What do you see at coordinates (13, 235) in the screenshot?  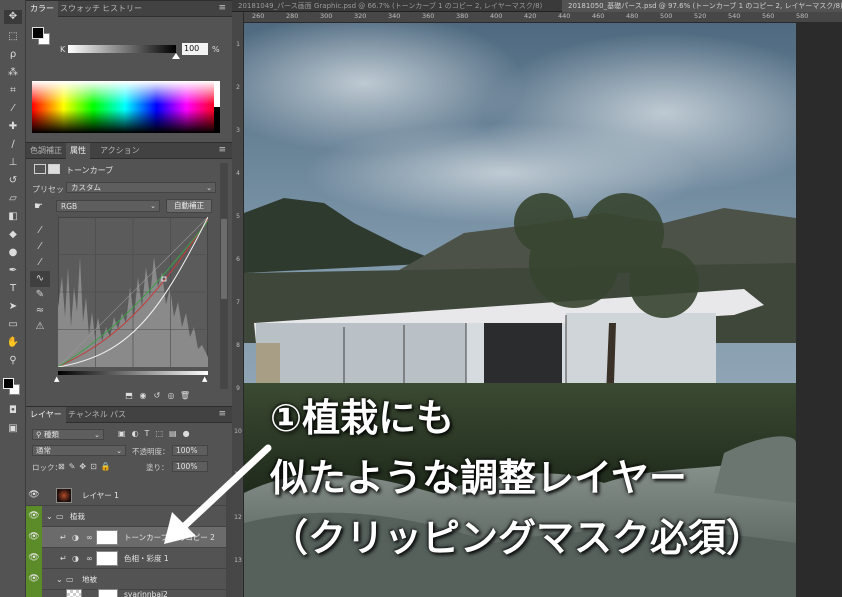 I see `blur-tool-icon: ◆` at bounding box center [13, 235].